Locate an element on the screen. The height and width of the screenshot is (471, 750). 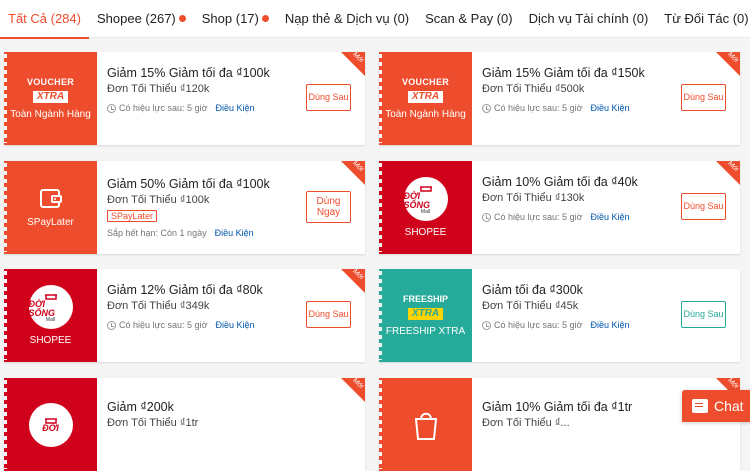
logo-text: ĐỜI is located at coordinates (50, 428).